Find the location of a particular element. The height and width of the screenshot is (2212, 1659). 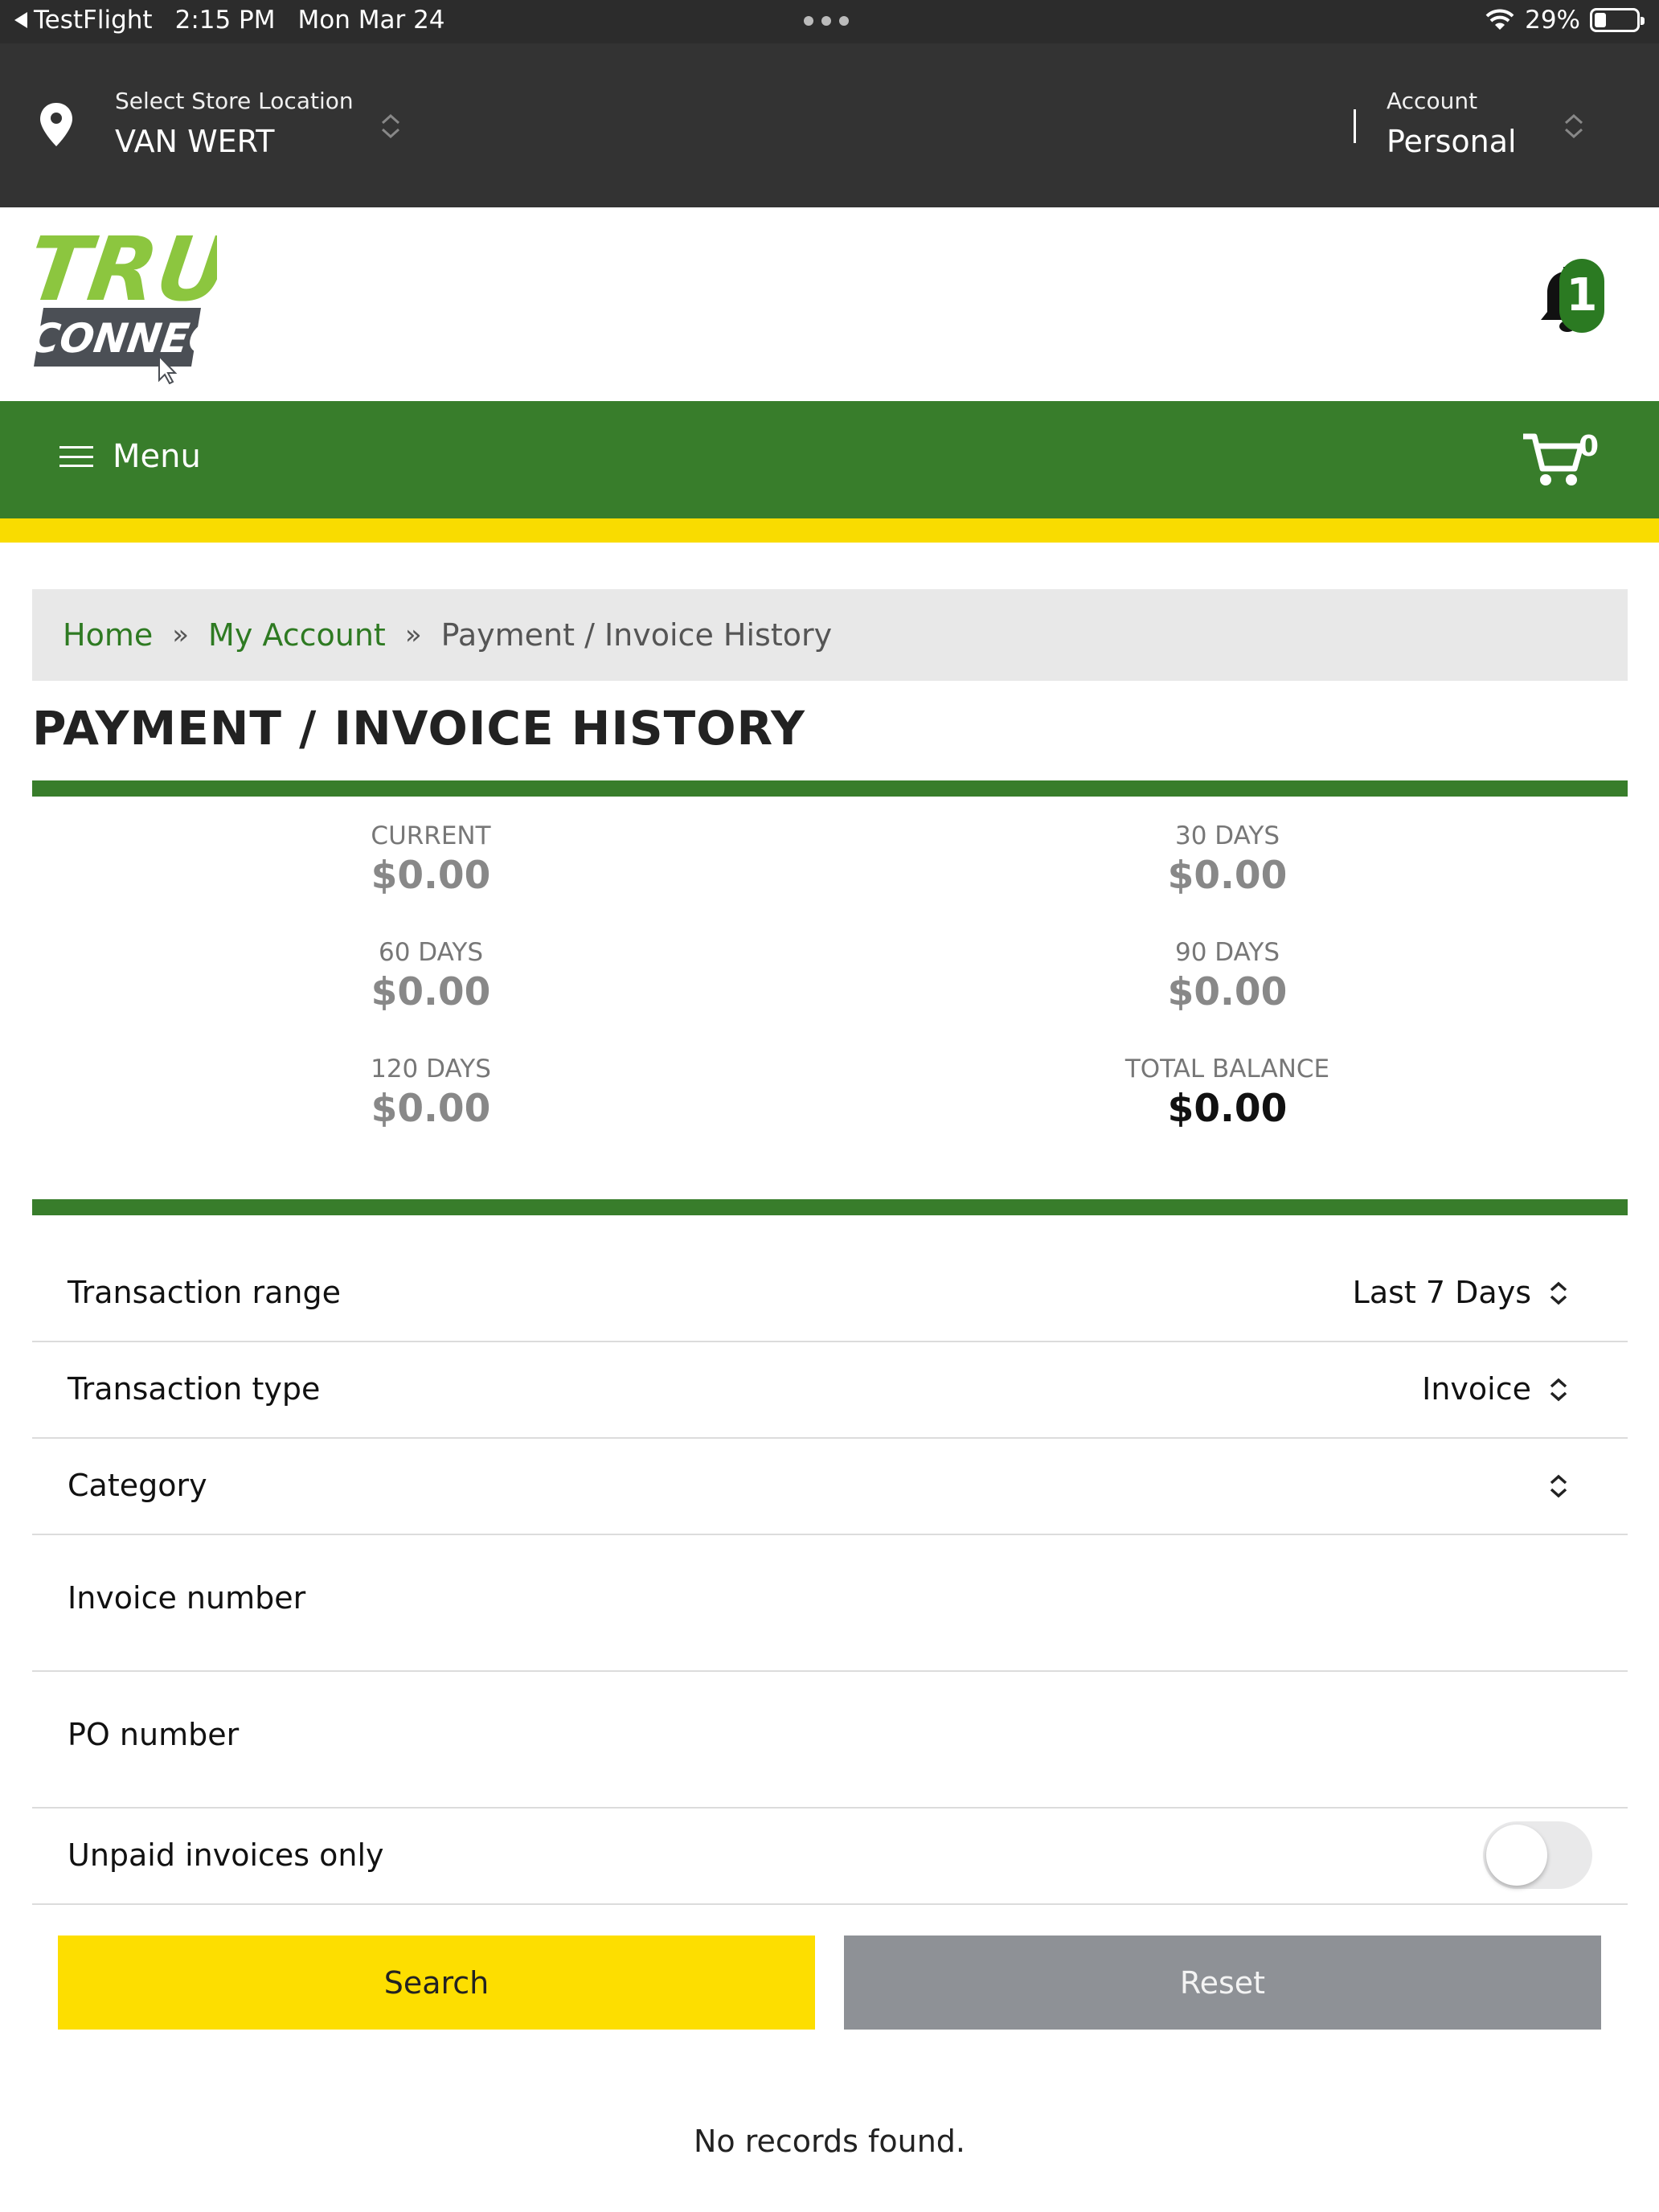

po-number-field: PO number is located at coordinates (830, 1741).